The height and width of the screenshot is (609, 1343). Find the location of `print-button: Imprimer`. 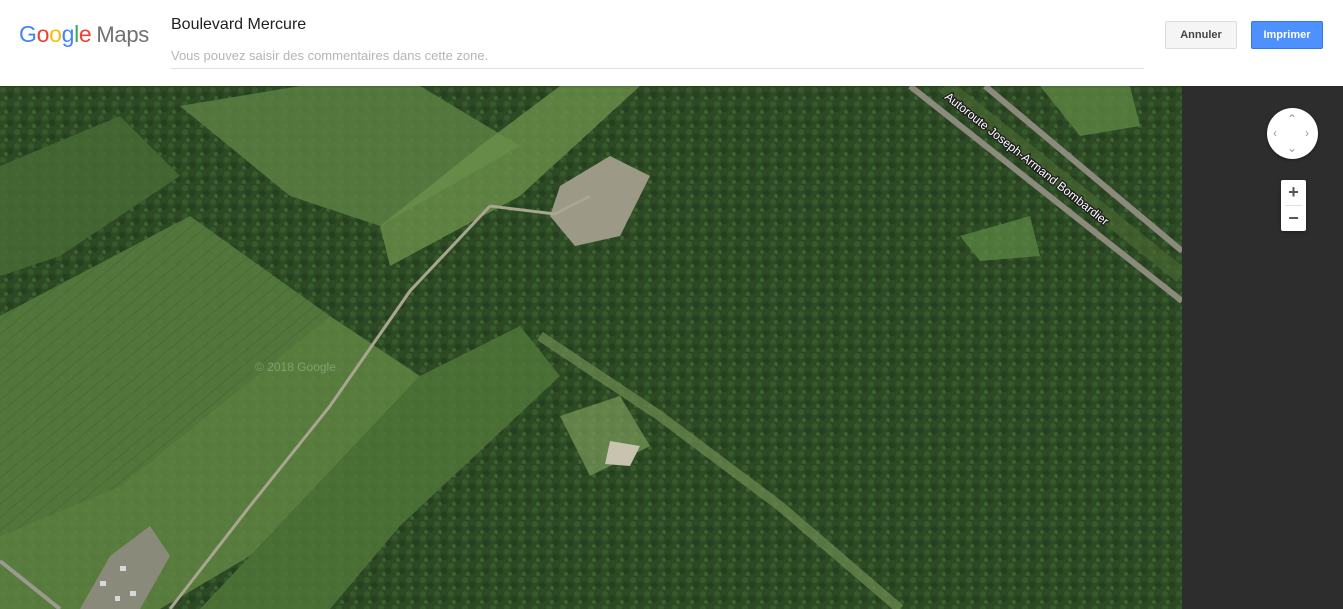

print-button: Imprimer is located at coordinates (1287, 35).